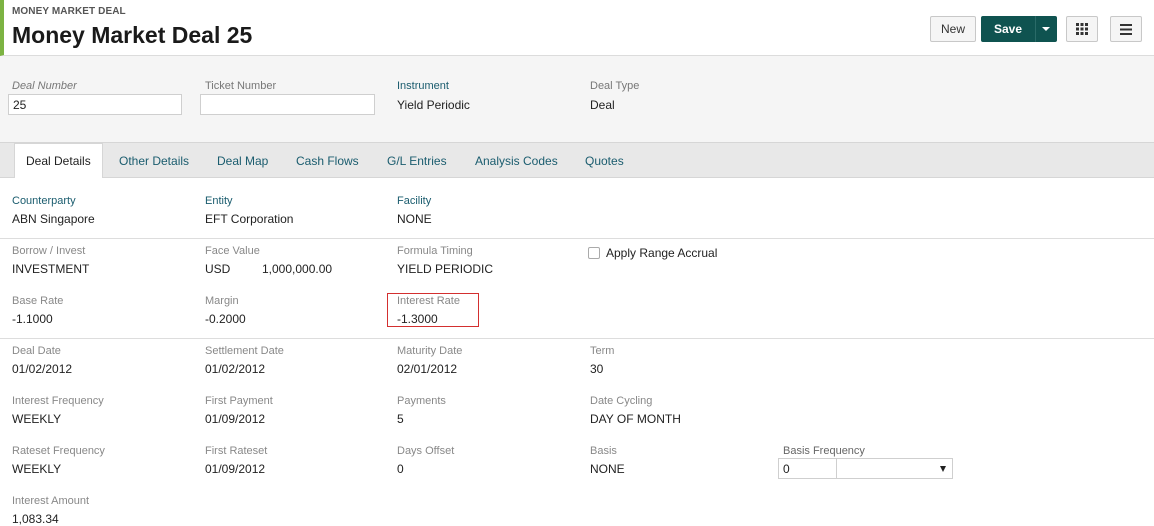 This screenshot has height=526, width=1154. What do you see at coordinates (1008, 29) in the screenshot?
I see `save-button: Save` at bounding box center [1008, 29].